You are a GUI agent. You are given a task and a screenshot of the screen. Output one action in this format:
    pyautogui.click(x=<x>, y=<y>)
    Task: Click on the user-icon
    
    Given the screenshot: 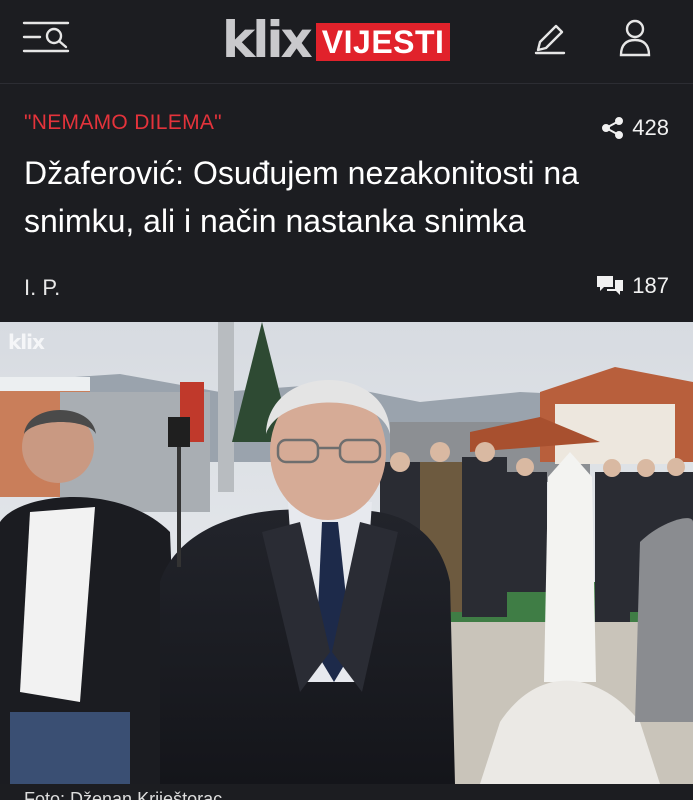 What is the action you would take?
    pyautogui.click(x=635, y=38)
    